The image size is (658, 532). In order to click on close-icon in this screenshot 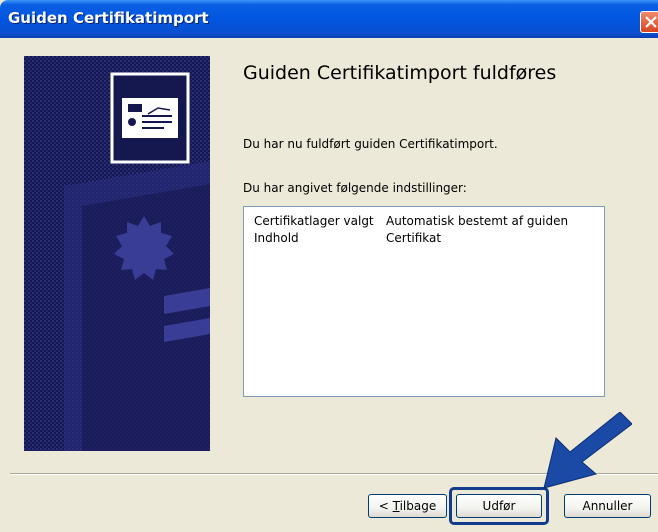, I will do `click(651, 22)`.